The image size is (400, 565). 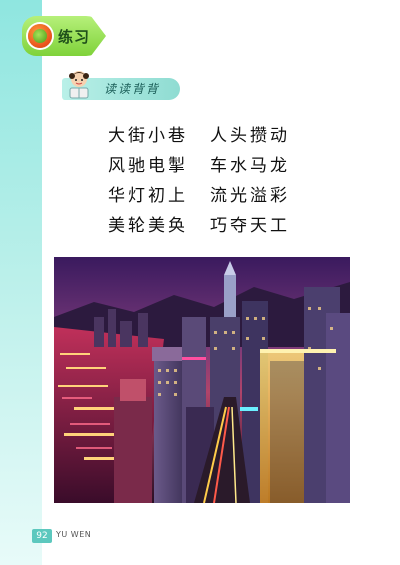 I want to click on idiom-row: 华灯初上 流光溢彩, so click(x=208, y=193).